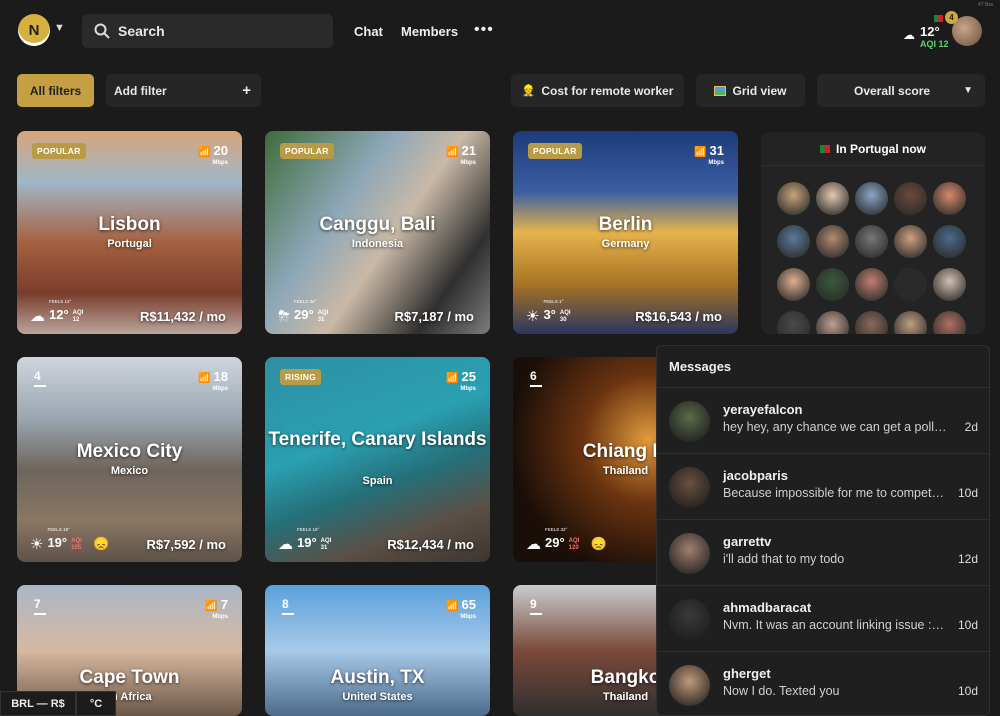 The image size is (1000, 716). Describe the element at coordinates (429, 31) in the screenshot. I see `nav-members: Members` at that location.